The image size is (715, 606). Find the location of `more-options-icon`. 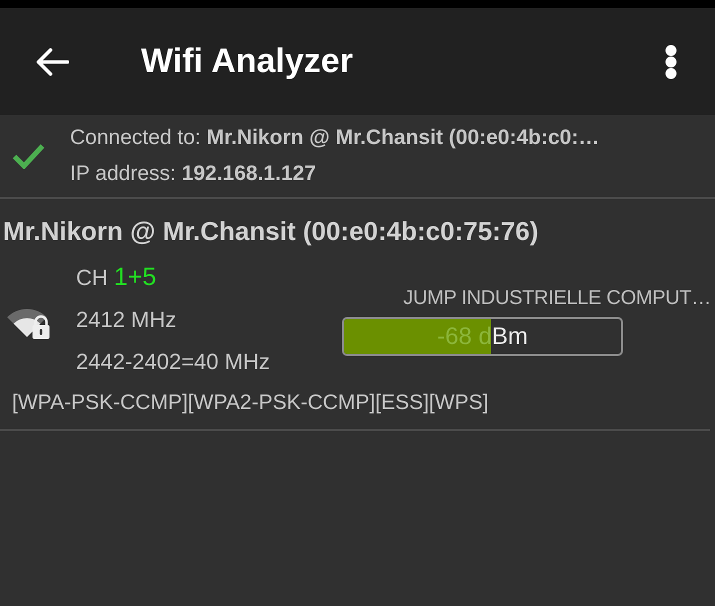

more-options-icon is located at coordinates (671, 61).